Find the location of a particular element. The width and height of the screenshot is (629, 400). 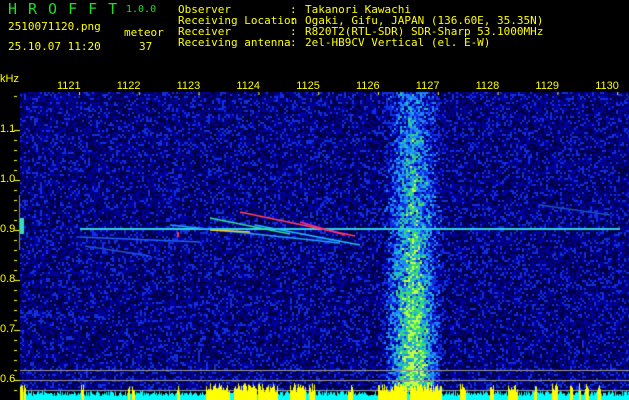

y-tick-label: 0.6 is located at coordinates (8, 379).